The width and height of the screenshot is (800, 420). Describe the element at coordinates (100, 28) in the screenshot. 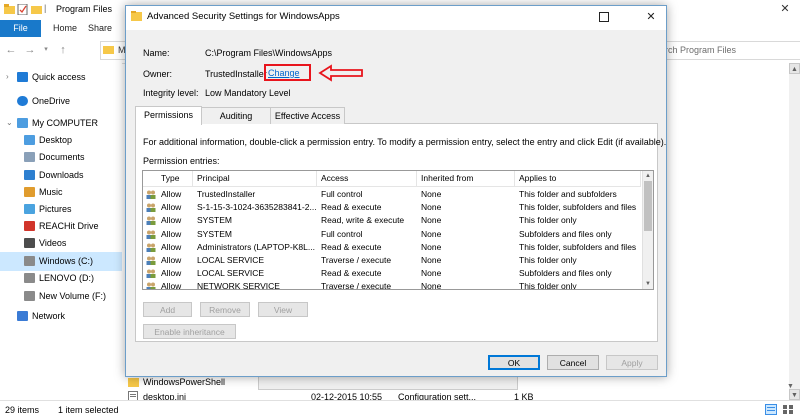

I see `ribbon-tab-share: Share` at that location.